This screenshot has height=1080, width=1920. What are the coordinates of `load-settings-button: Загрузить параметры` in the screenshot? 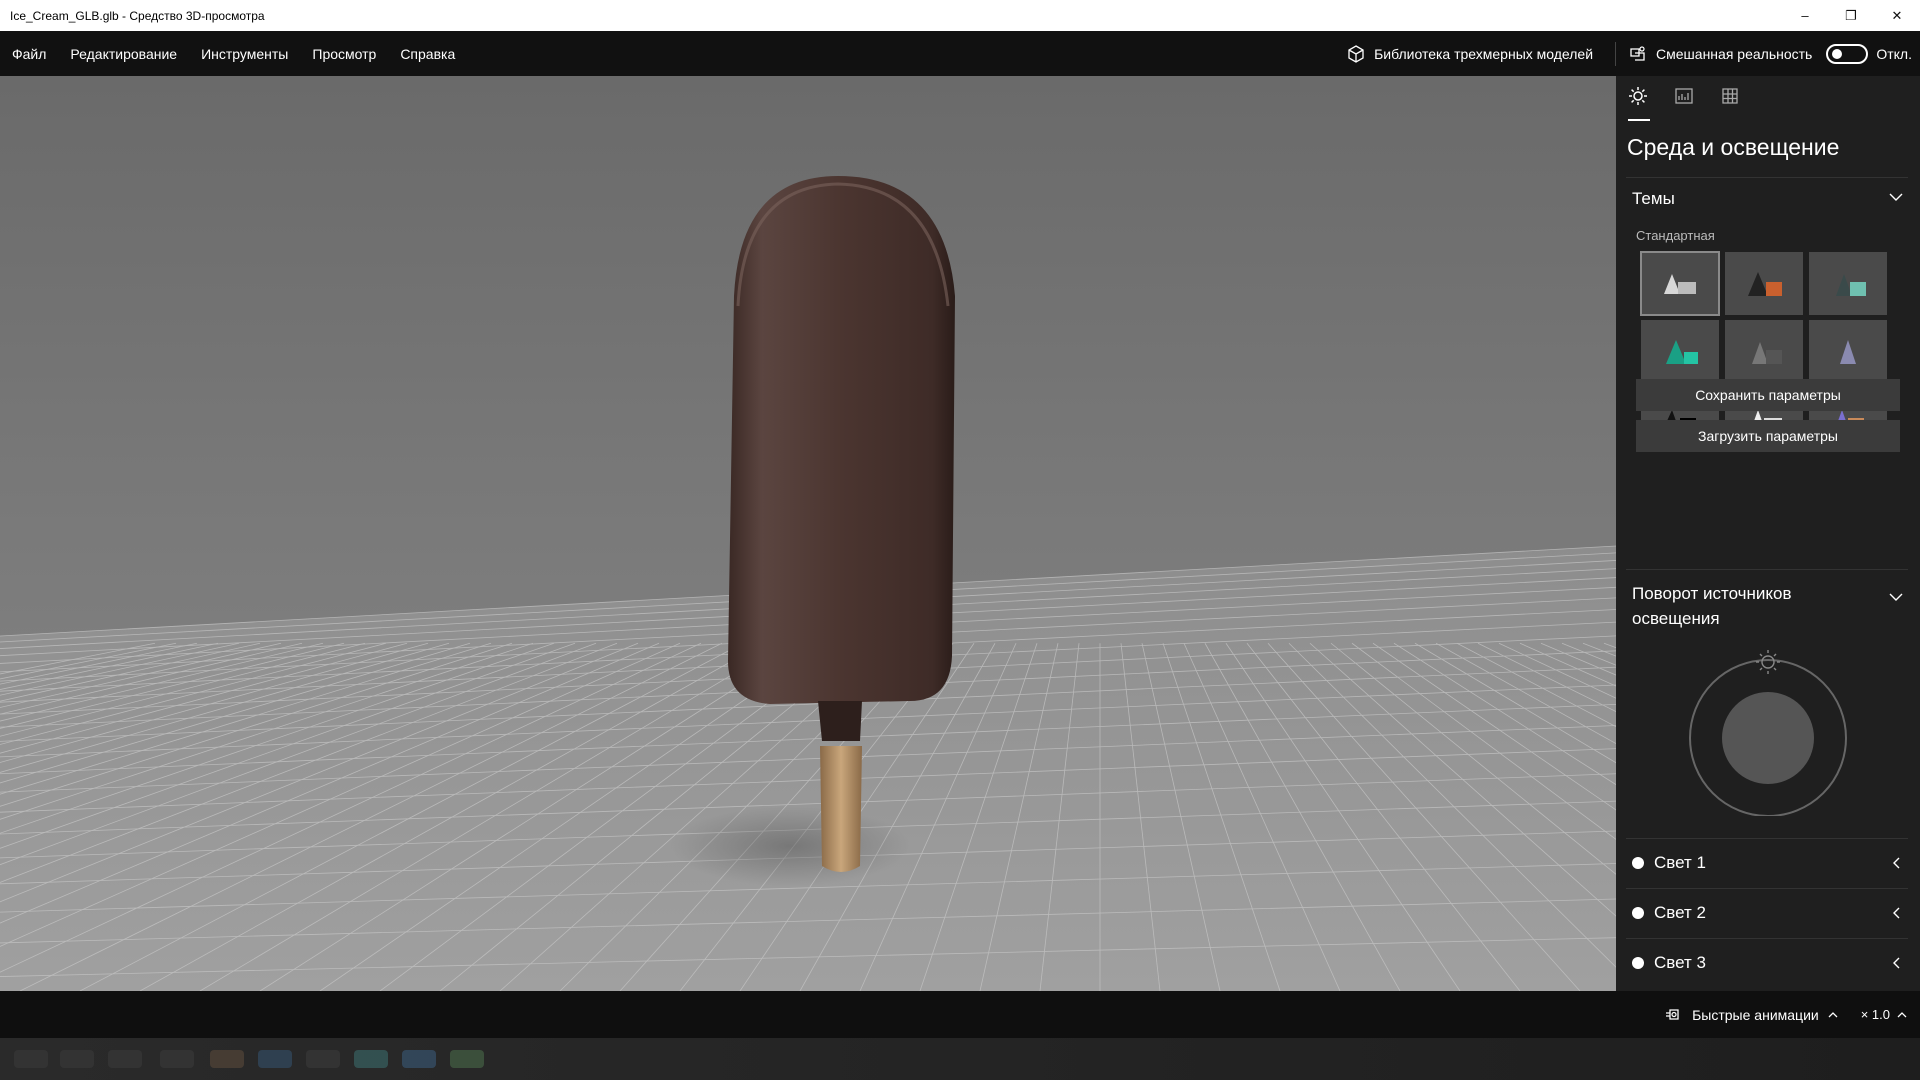 It's located at (1768, 436).